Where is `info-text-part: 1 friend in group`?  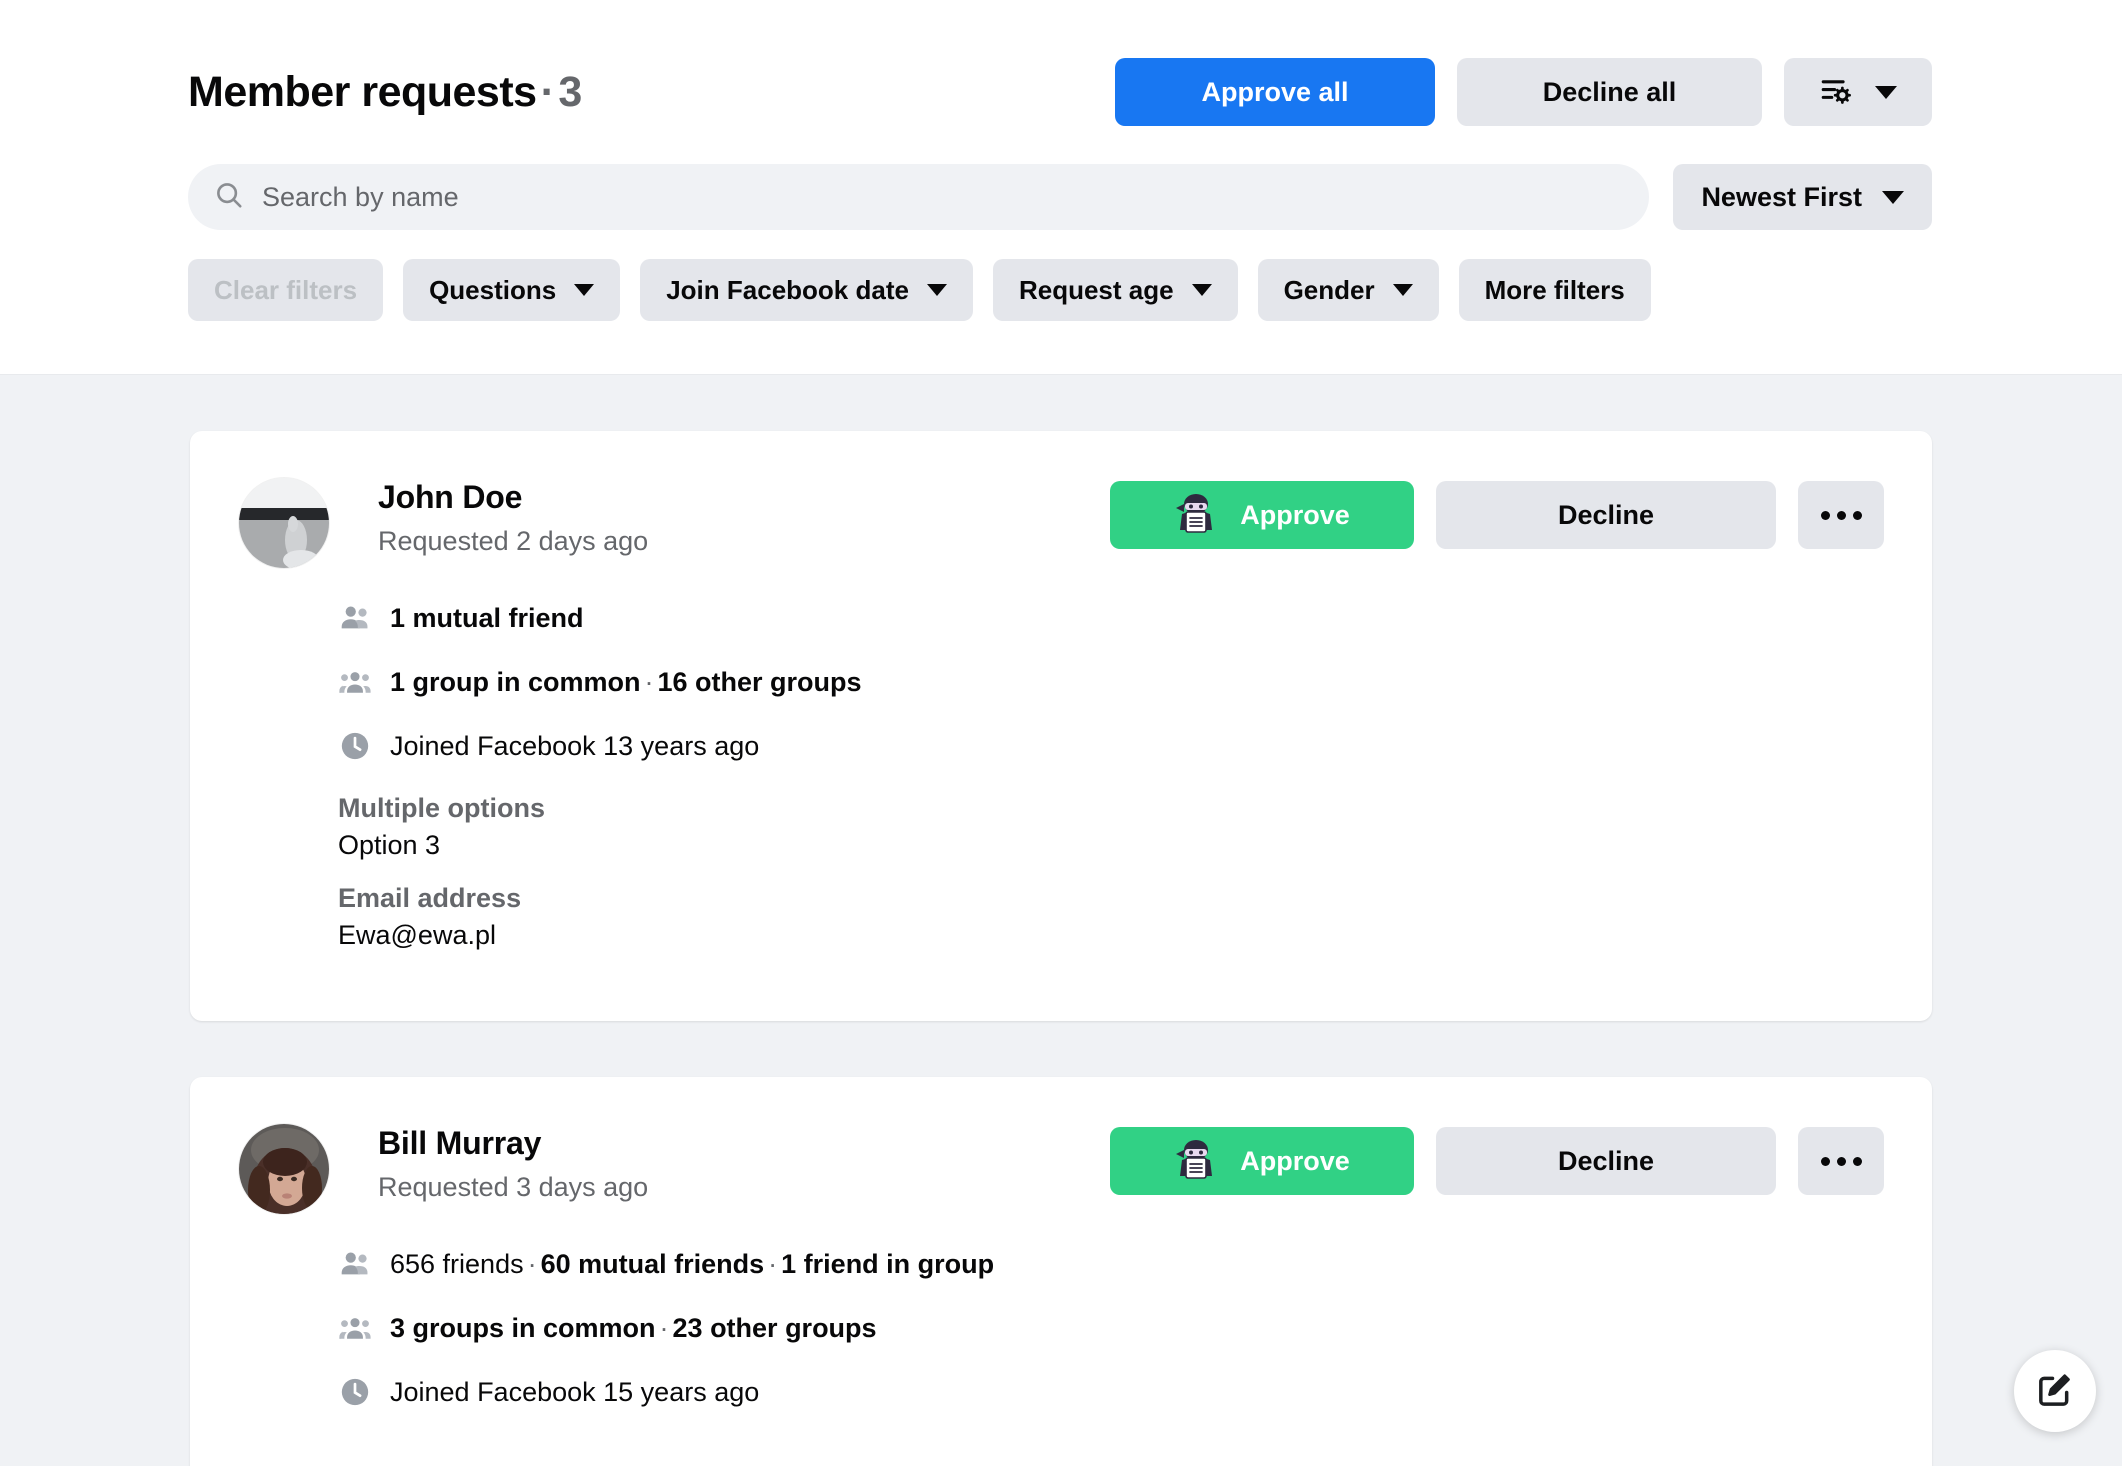 info-text-part: 1 friend in group is located at coordinates (888, 1263).